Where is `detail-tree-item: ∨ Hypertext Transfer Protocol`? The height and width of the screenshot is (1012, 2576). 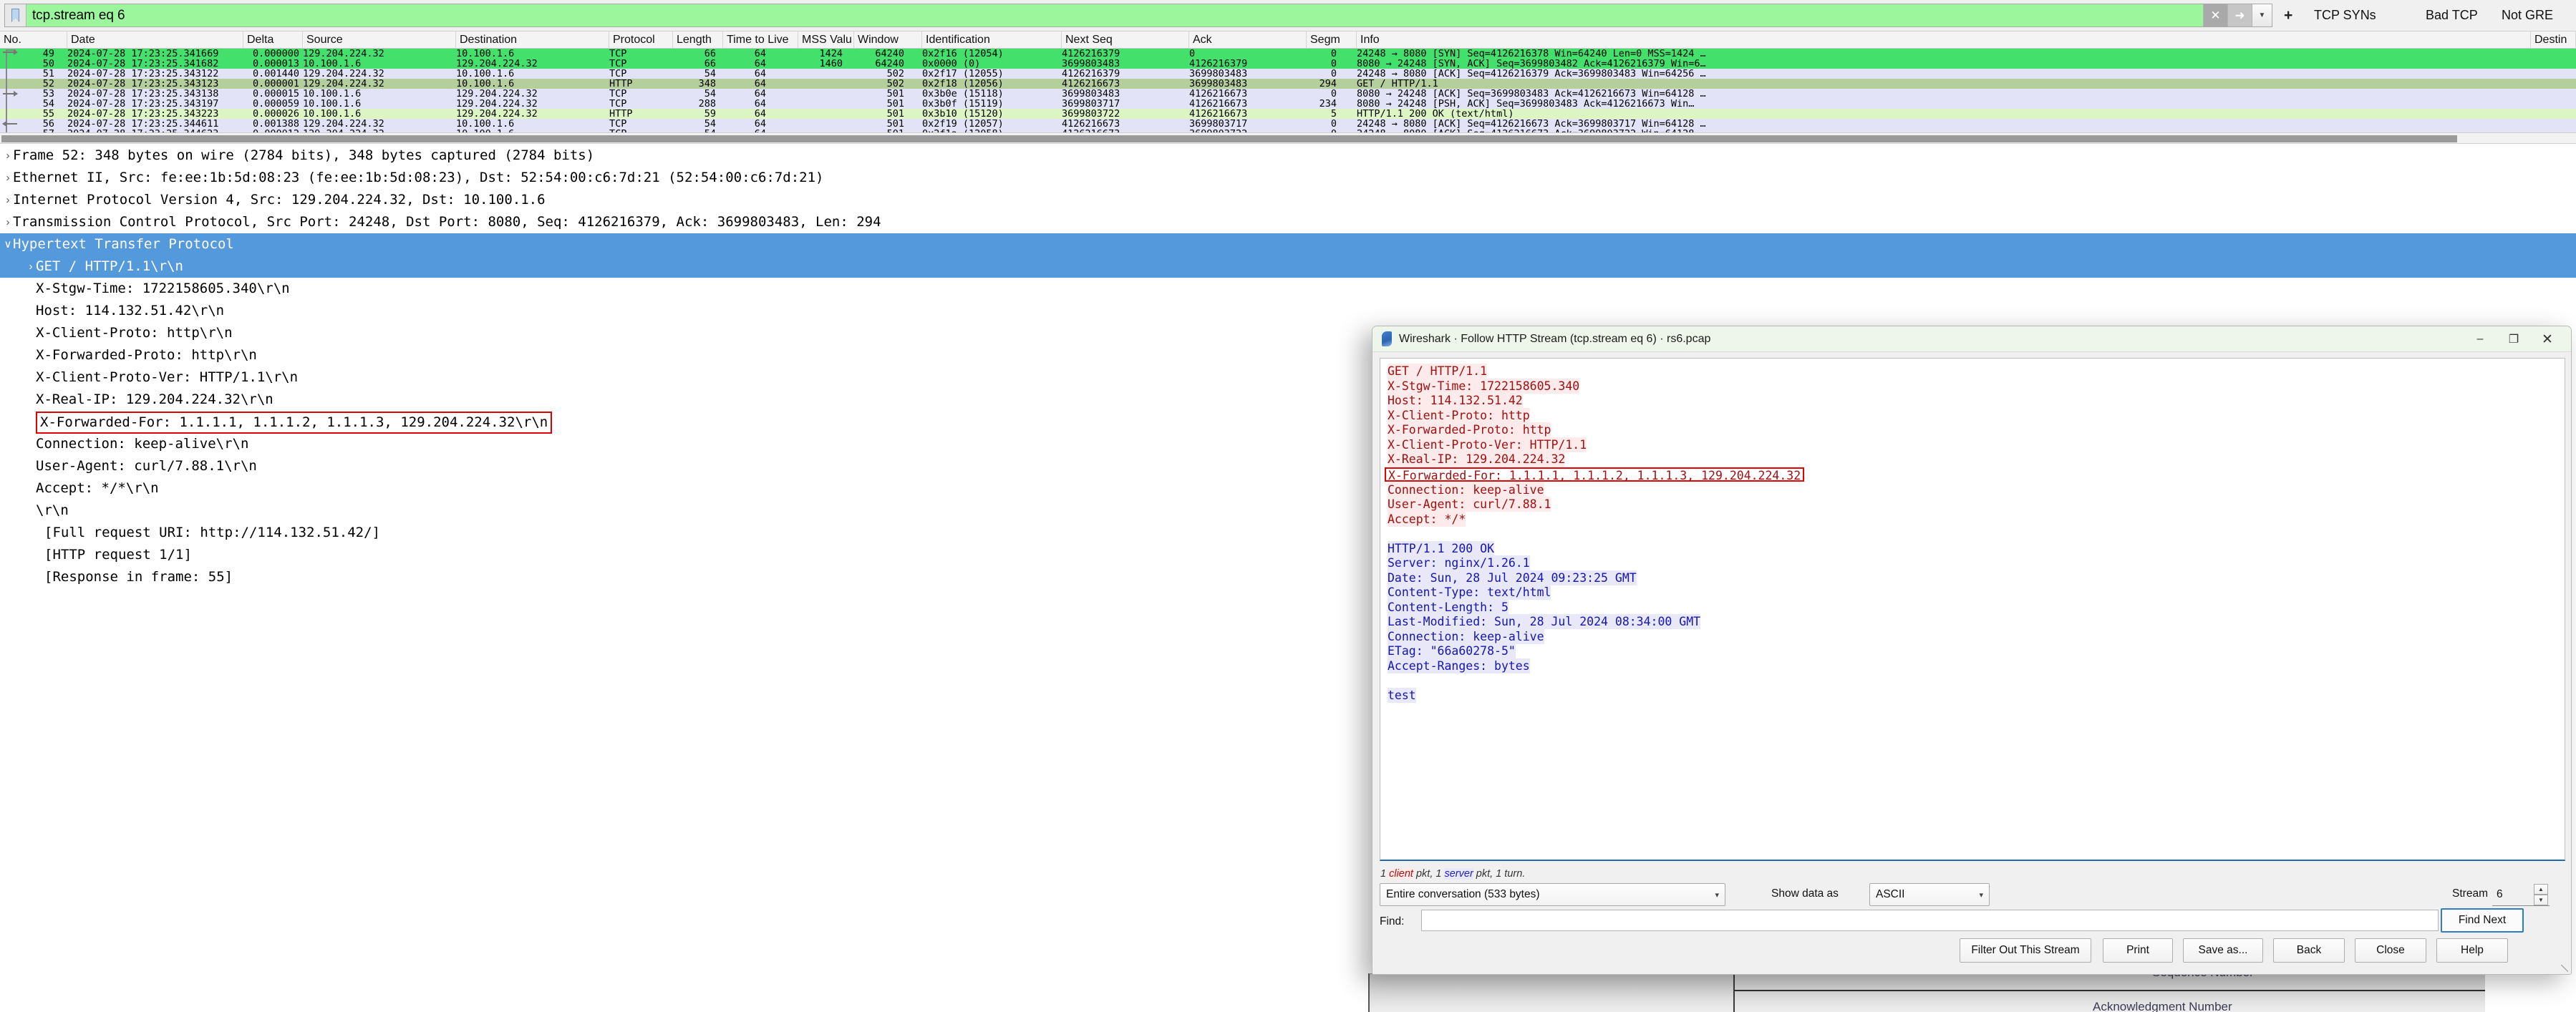
detail-tree-item: ∨ Hypertext Transfer Protocol is located at coordinates (1288, 244).